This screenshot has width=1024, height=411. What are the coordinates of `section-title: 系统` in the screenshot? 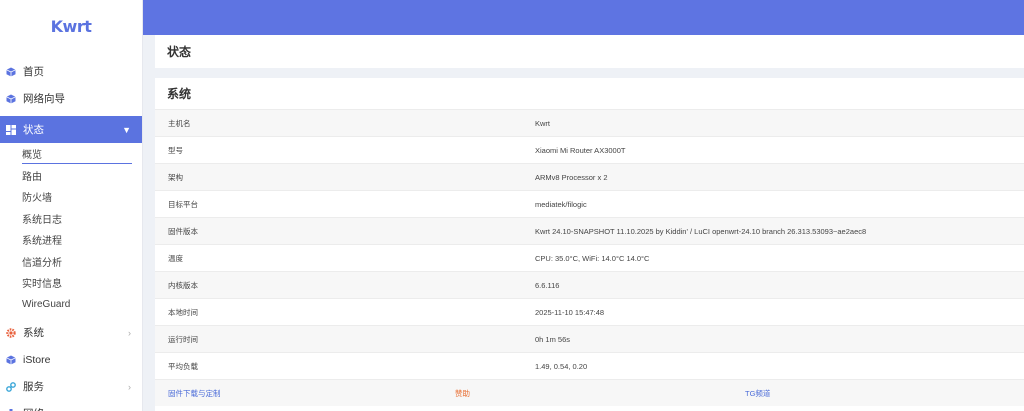 It's located at (589, 94).